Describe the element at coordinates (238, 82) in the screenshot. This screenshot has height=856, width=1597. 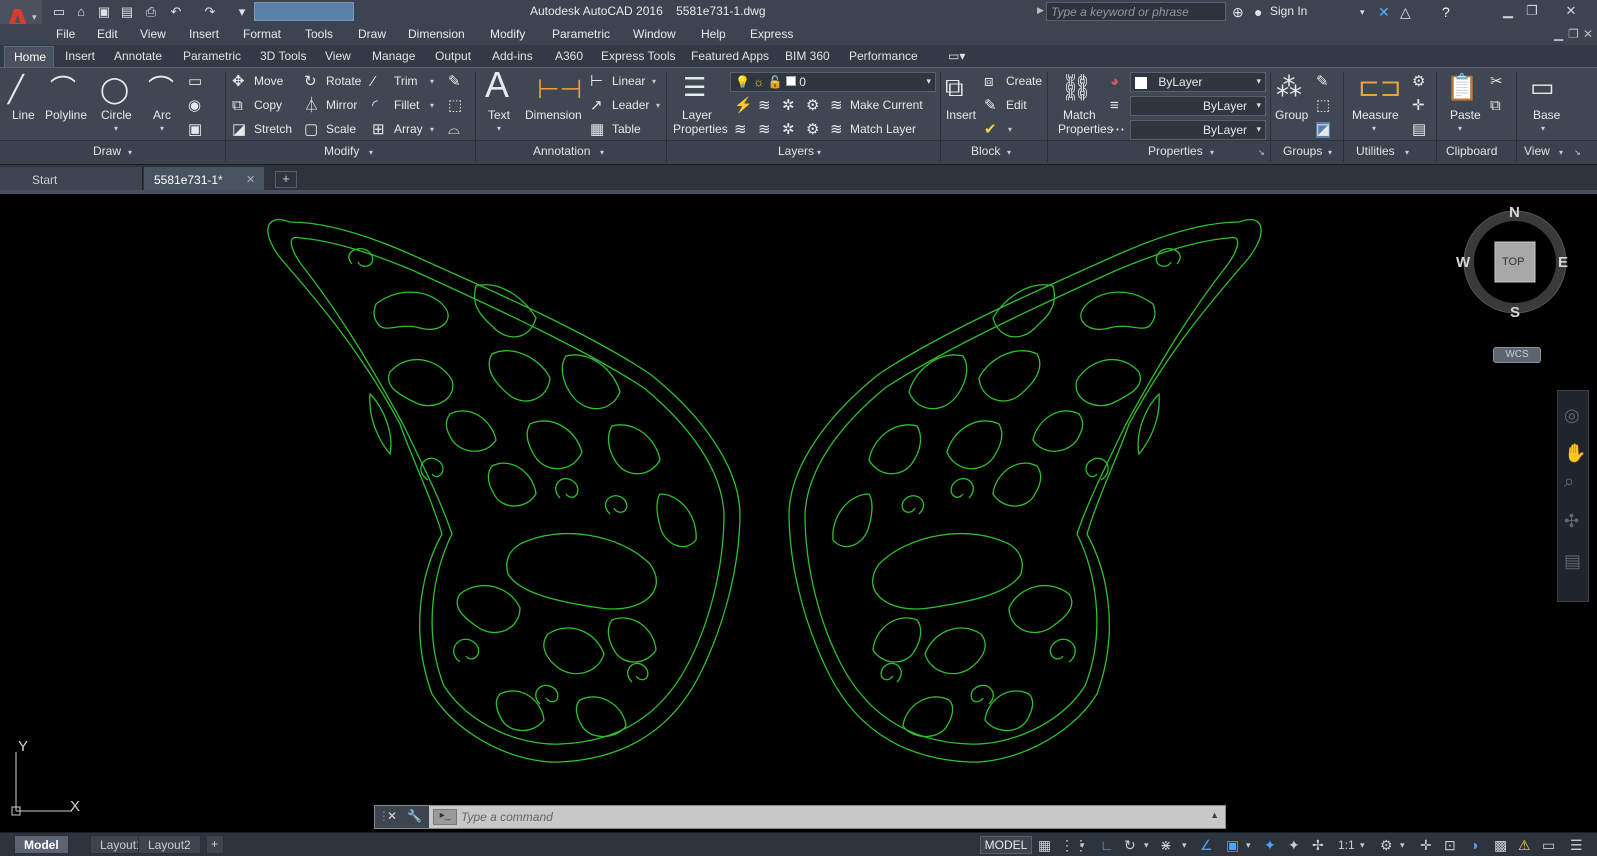
I see `move-icon: ✥` at that location.